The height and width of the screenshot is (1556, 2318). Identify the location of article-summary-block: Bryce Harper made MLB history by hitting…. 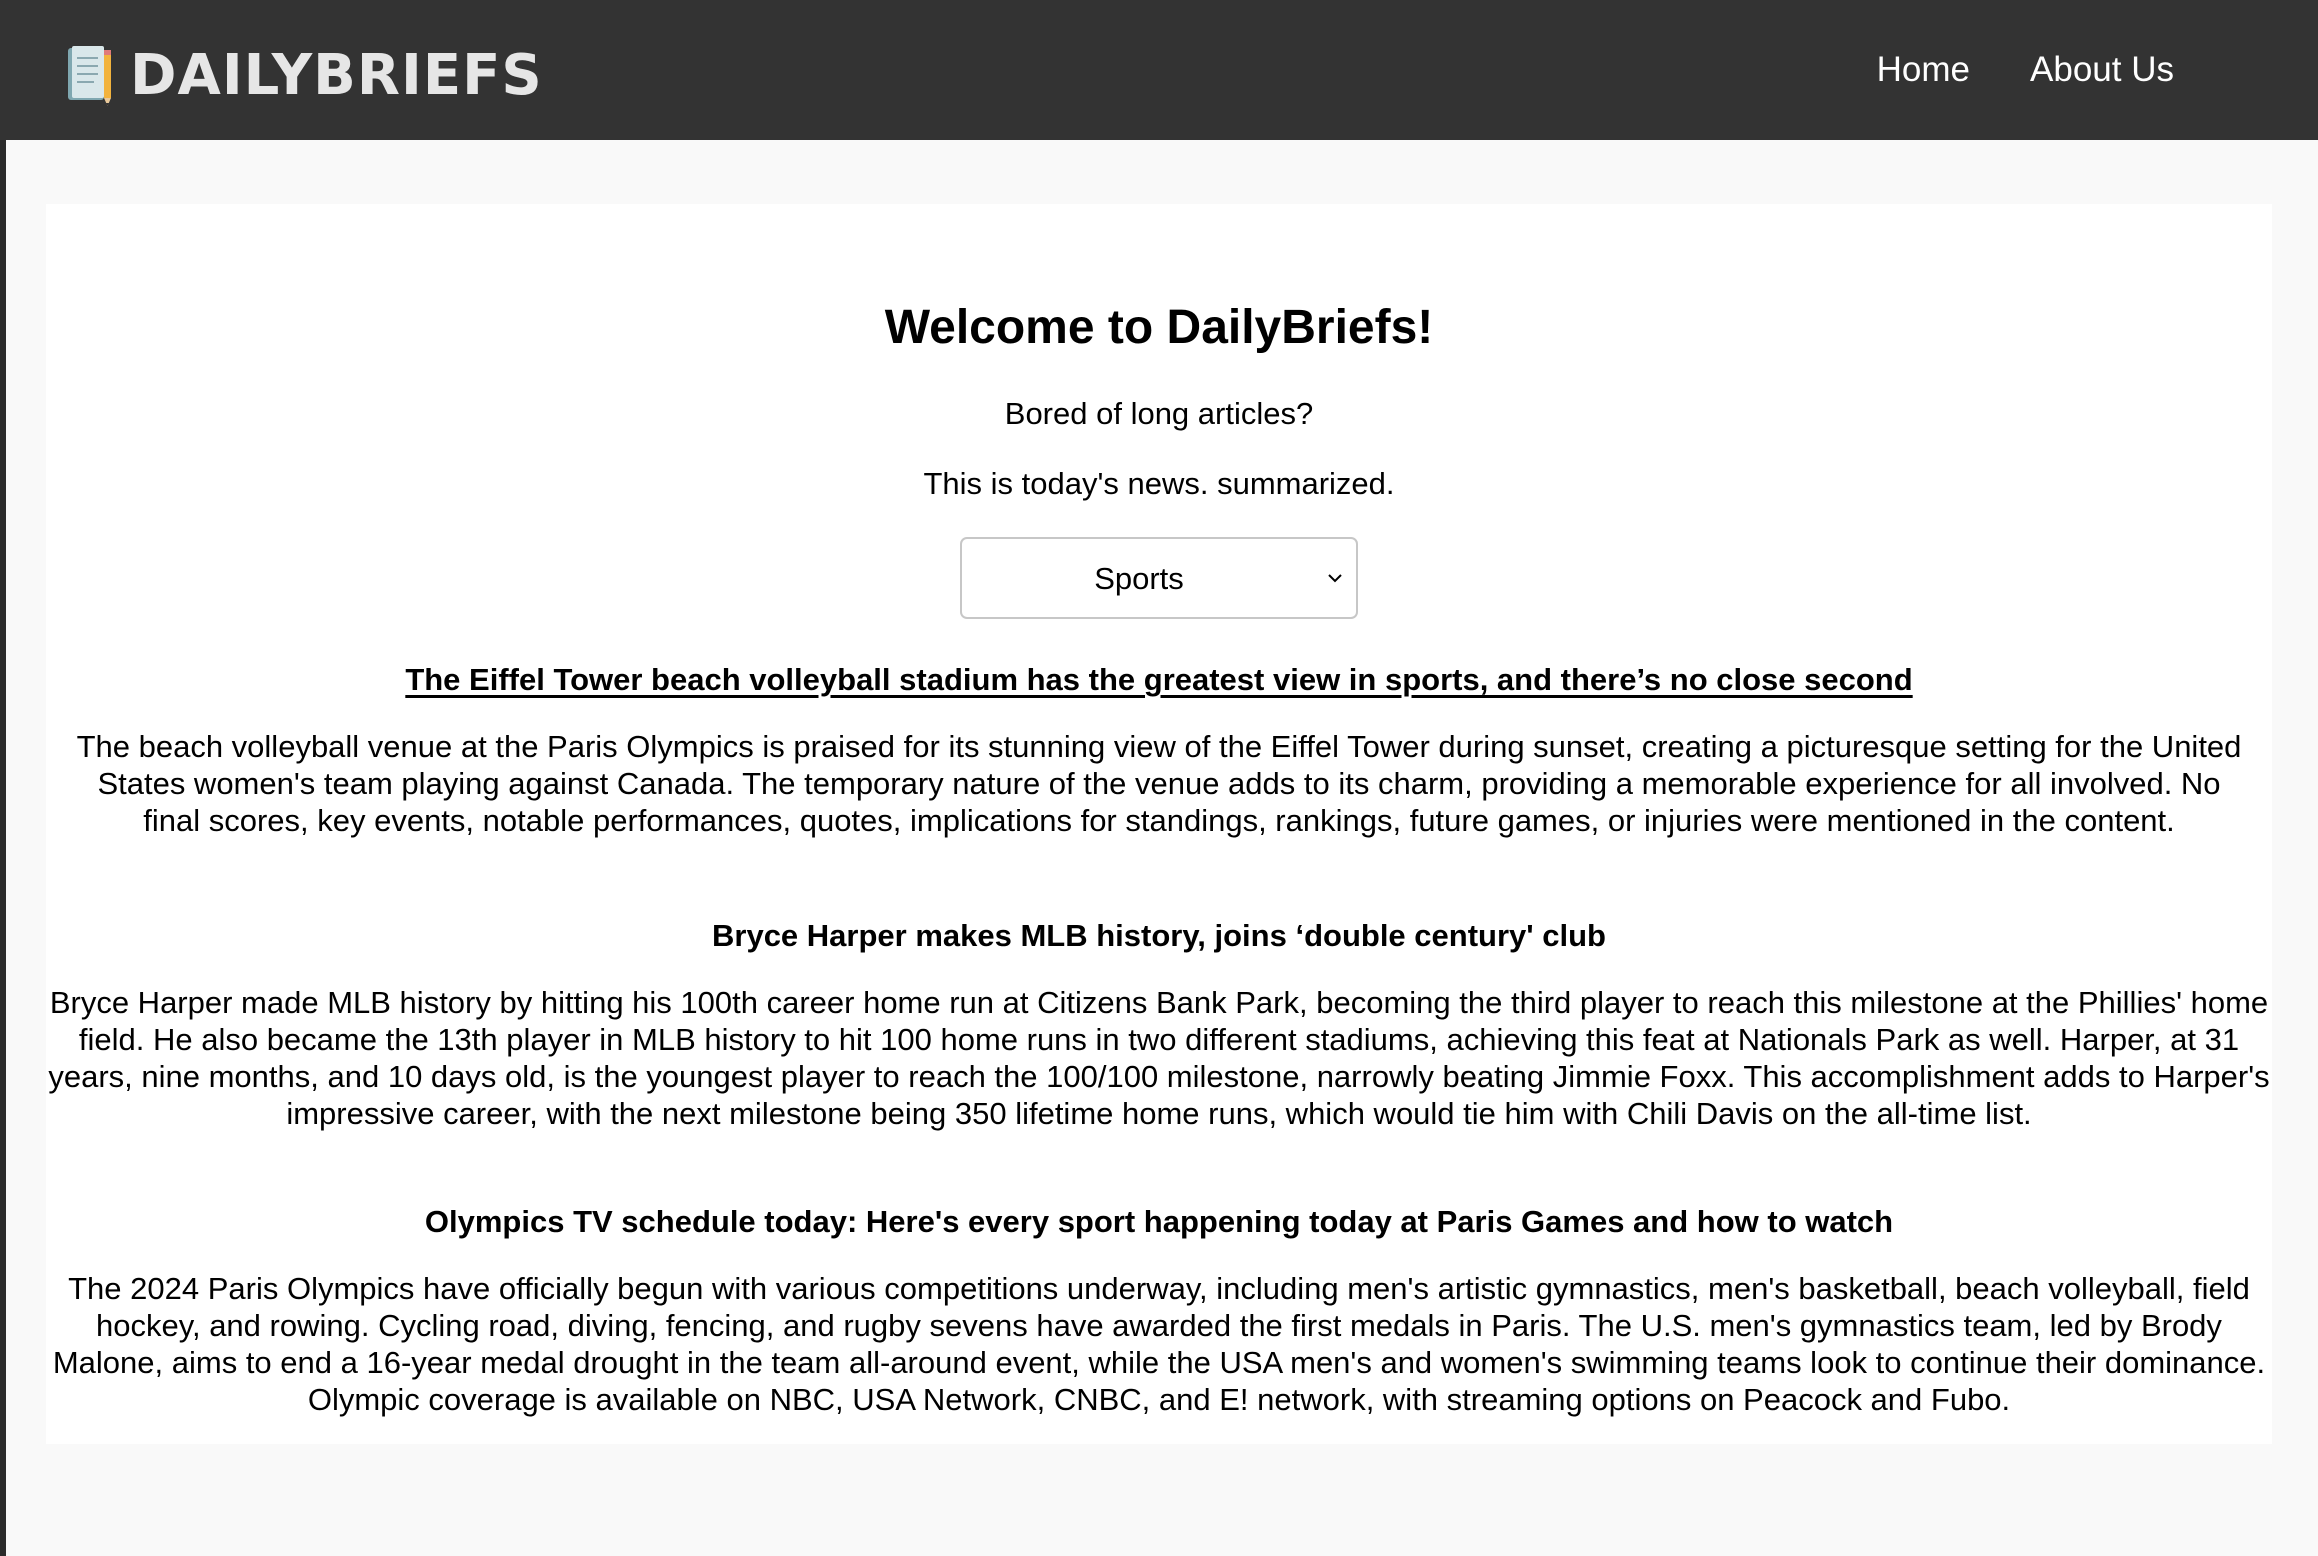
(1159, 1058).